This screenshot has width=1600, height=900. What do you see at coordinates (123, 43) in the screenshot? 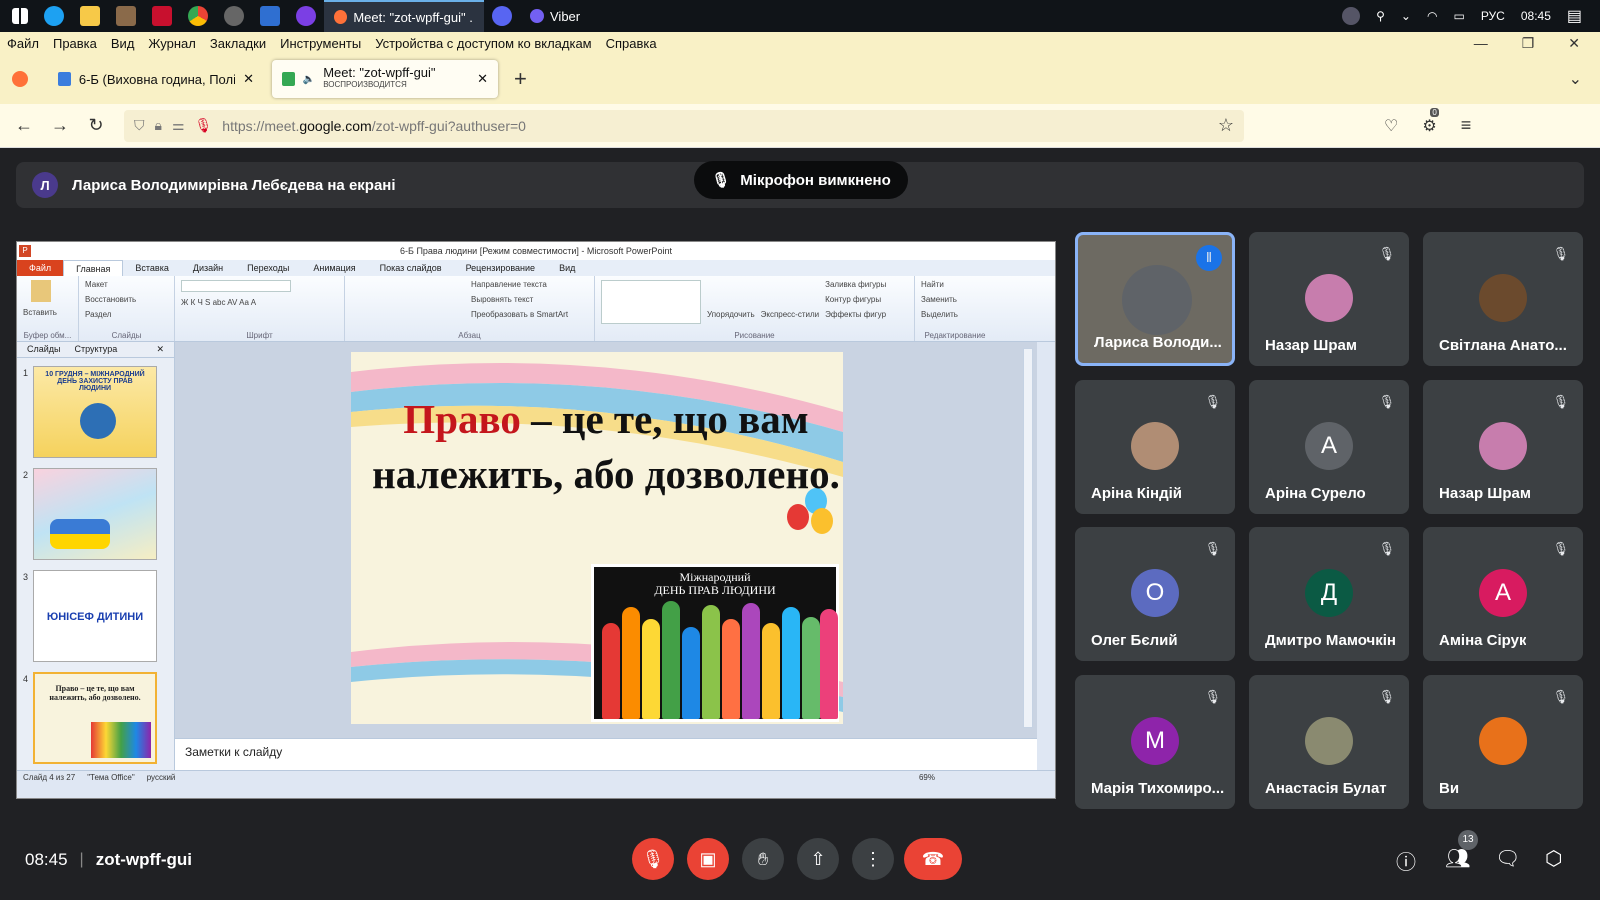
I see `menu-view: Вид` at bounding box center [123, 43].